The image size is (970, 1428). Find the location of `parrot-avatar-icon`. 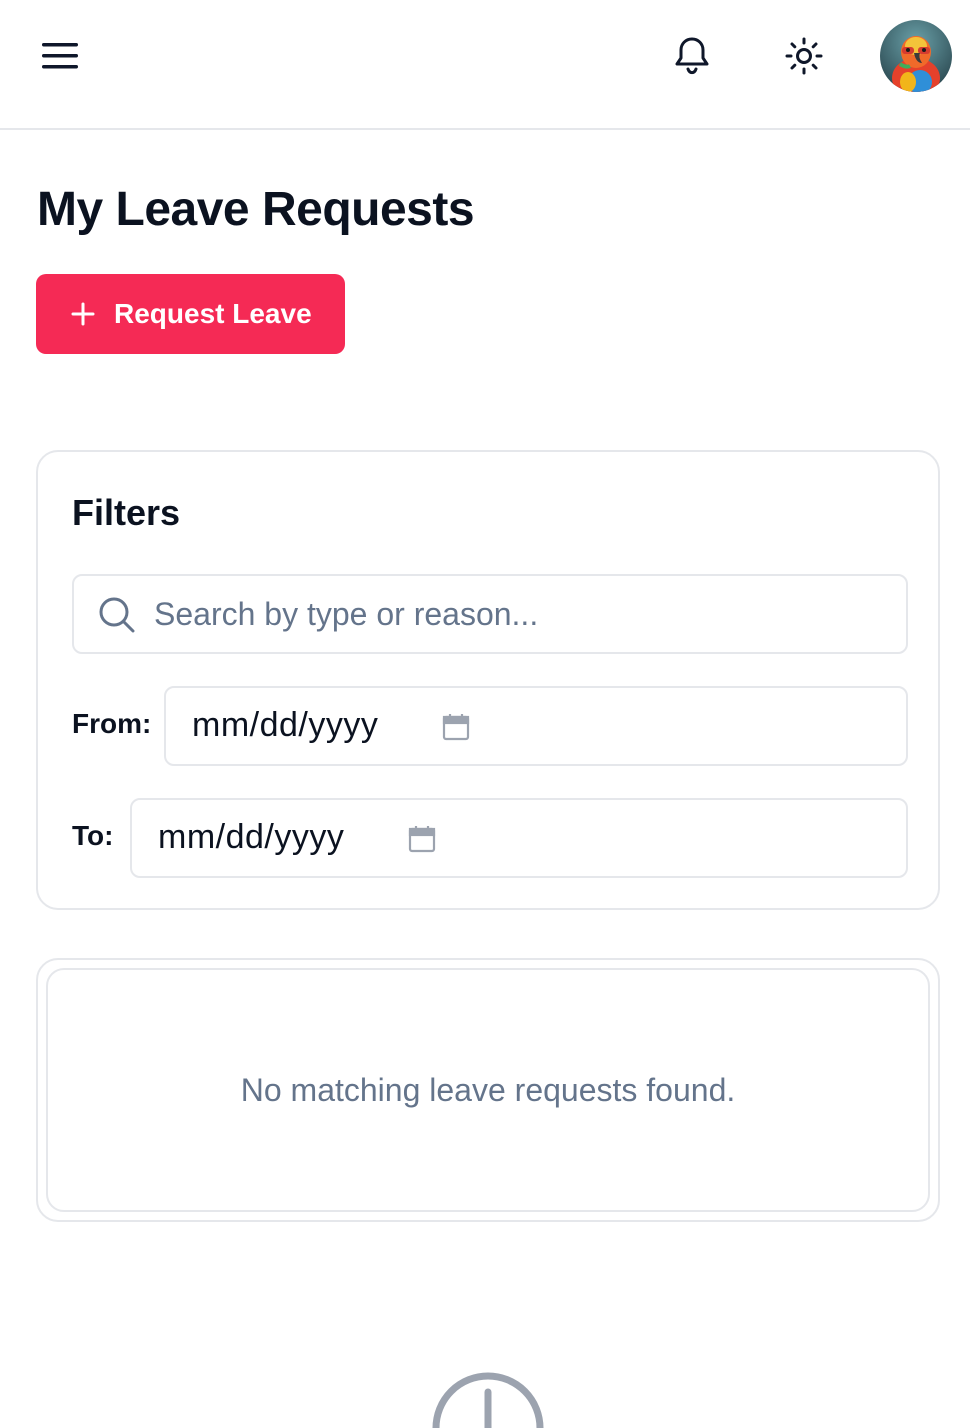

parrot-avatar-icon is located at coordinates (916, 56).